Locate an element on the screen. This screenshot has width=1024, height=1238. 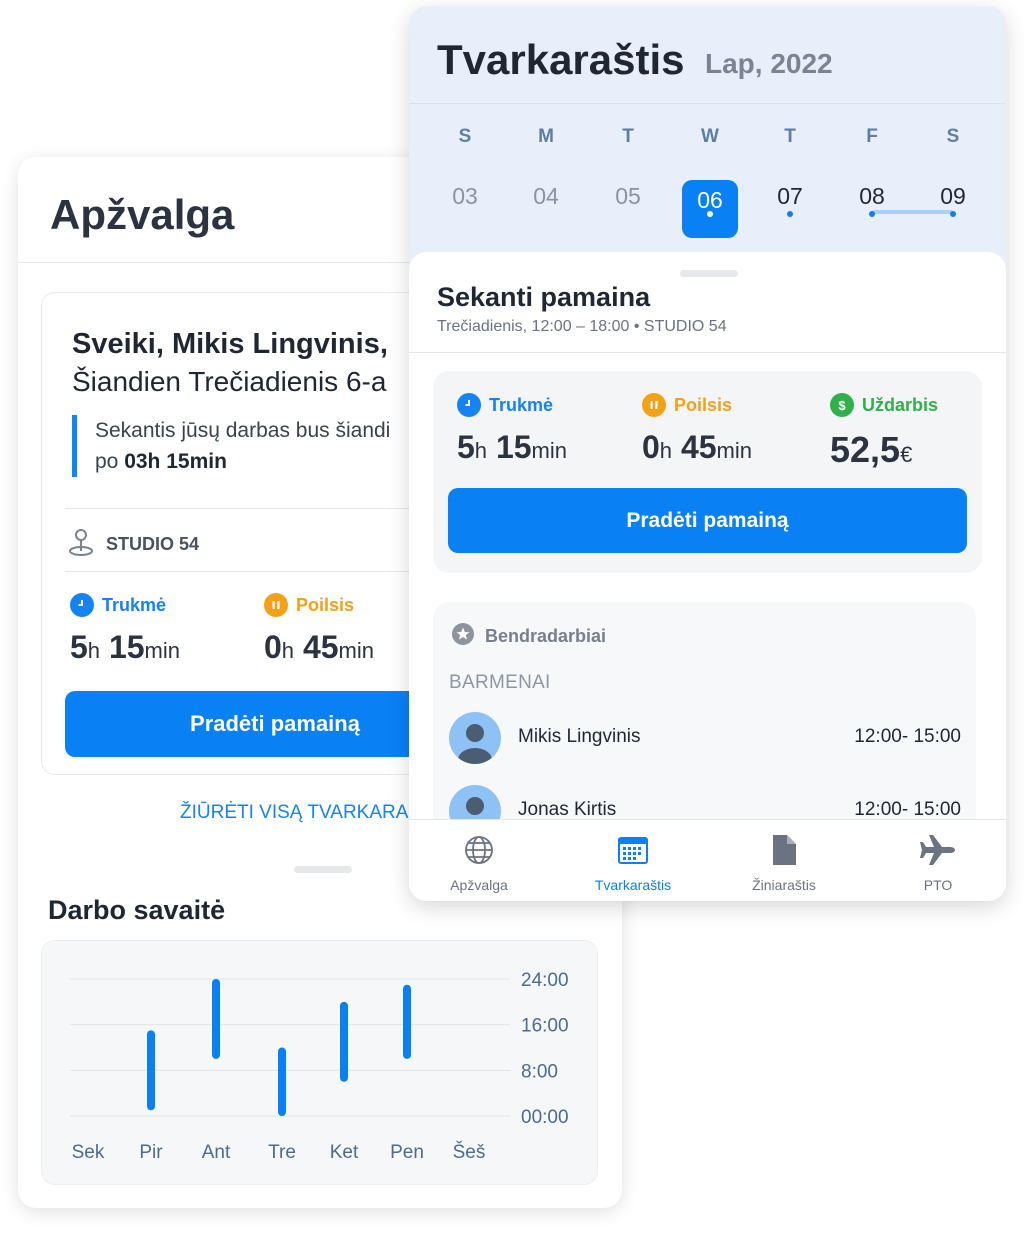
airplane-icon is located at coordinates (937, 850).